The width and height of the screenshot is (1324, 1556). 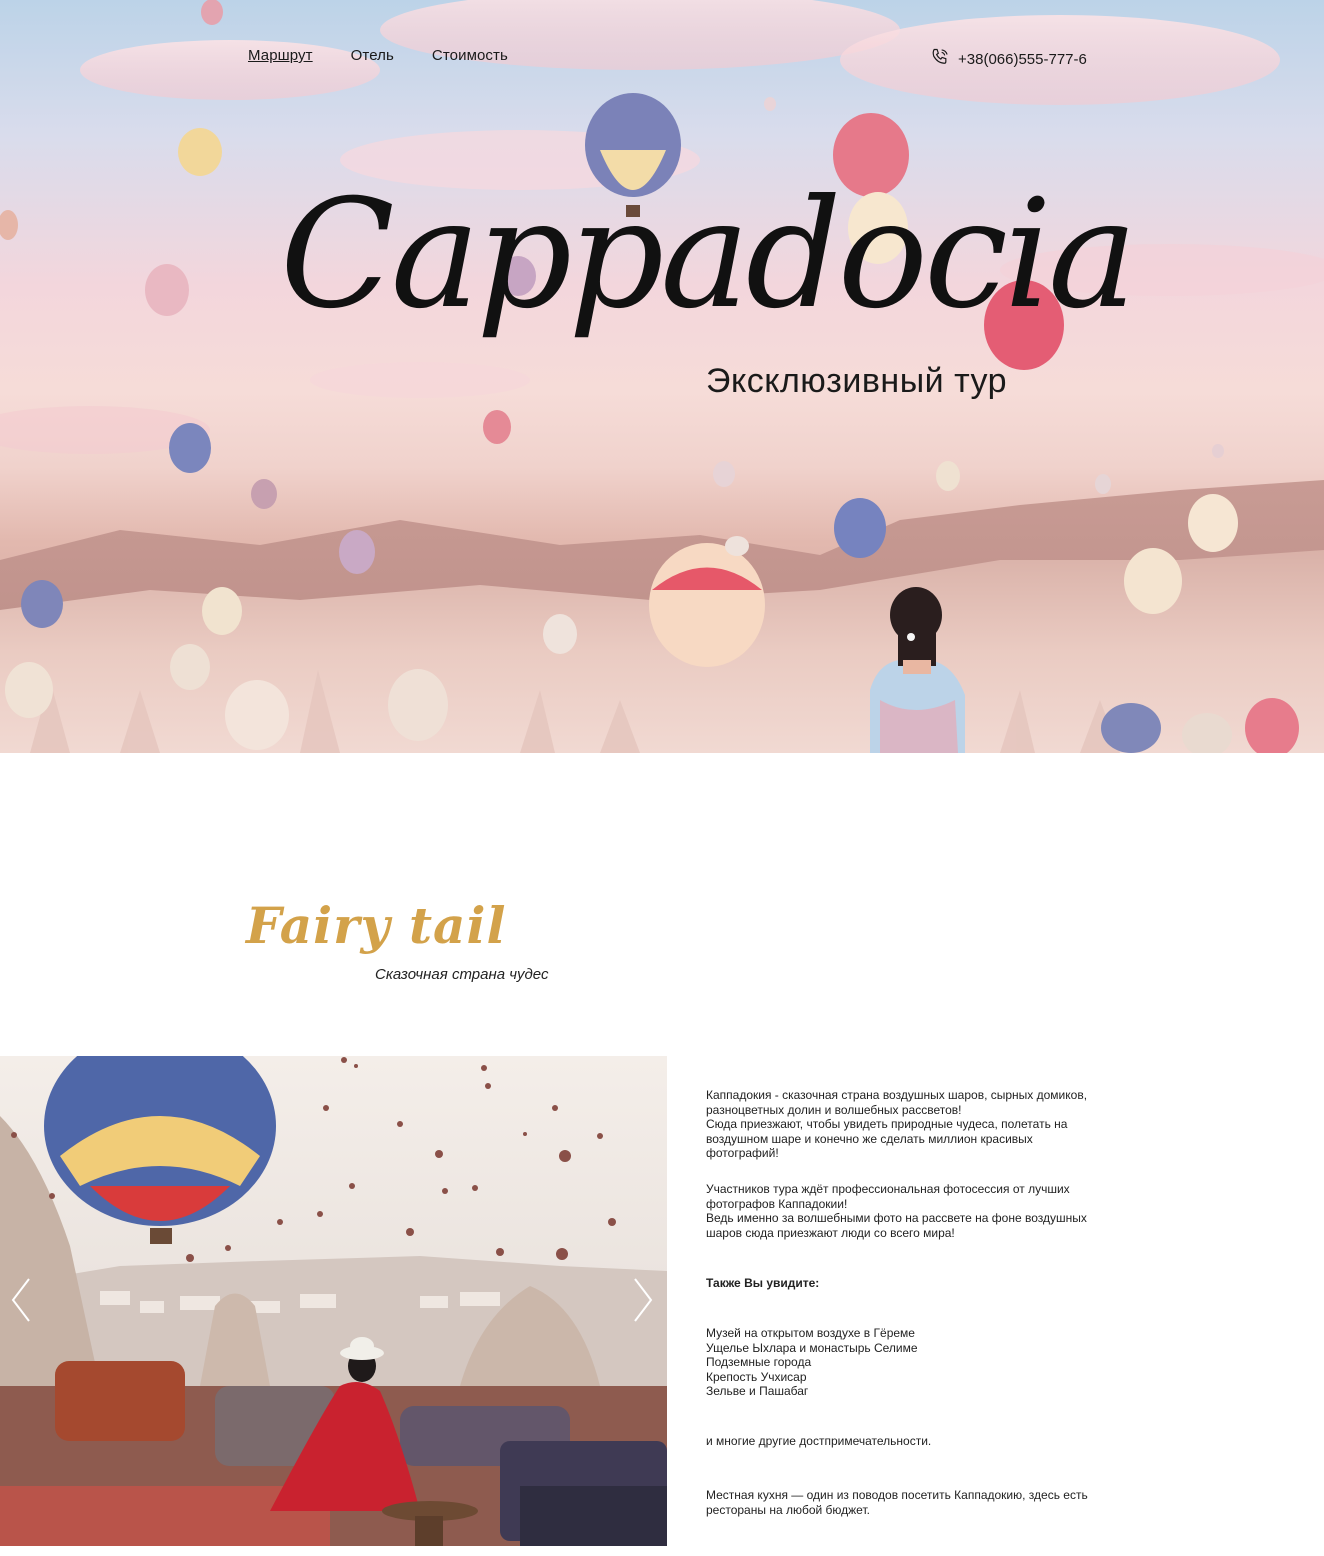 I want to click on phone-icon, so click(x=940, y=59).